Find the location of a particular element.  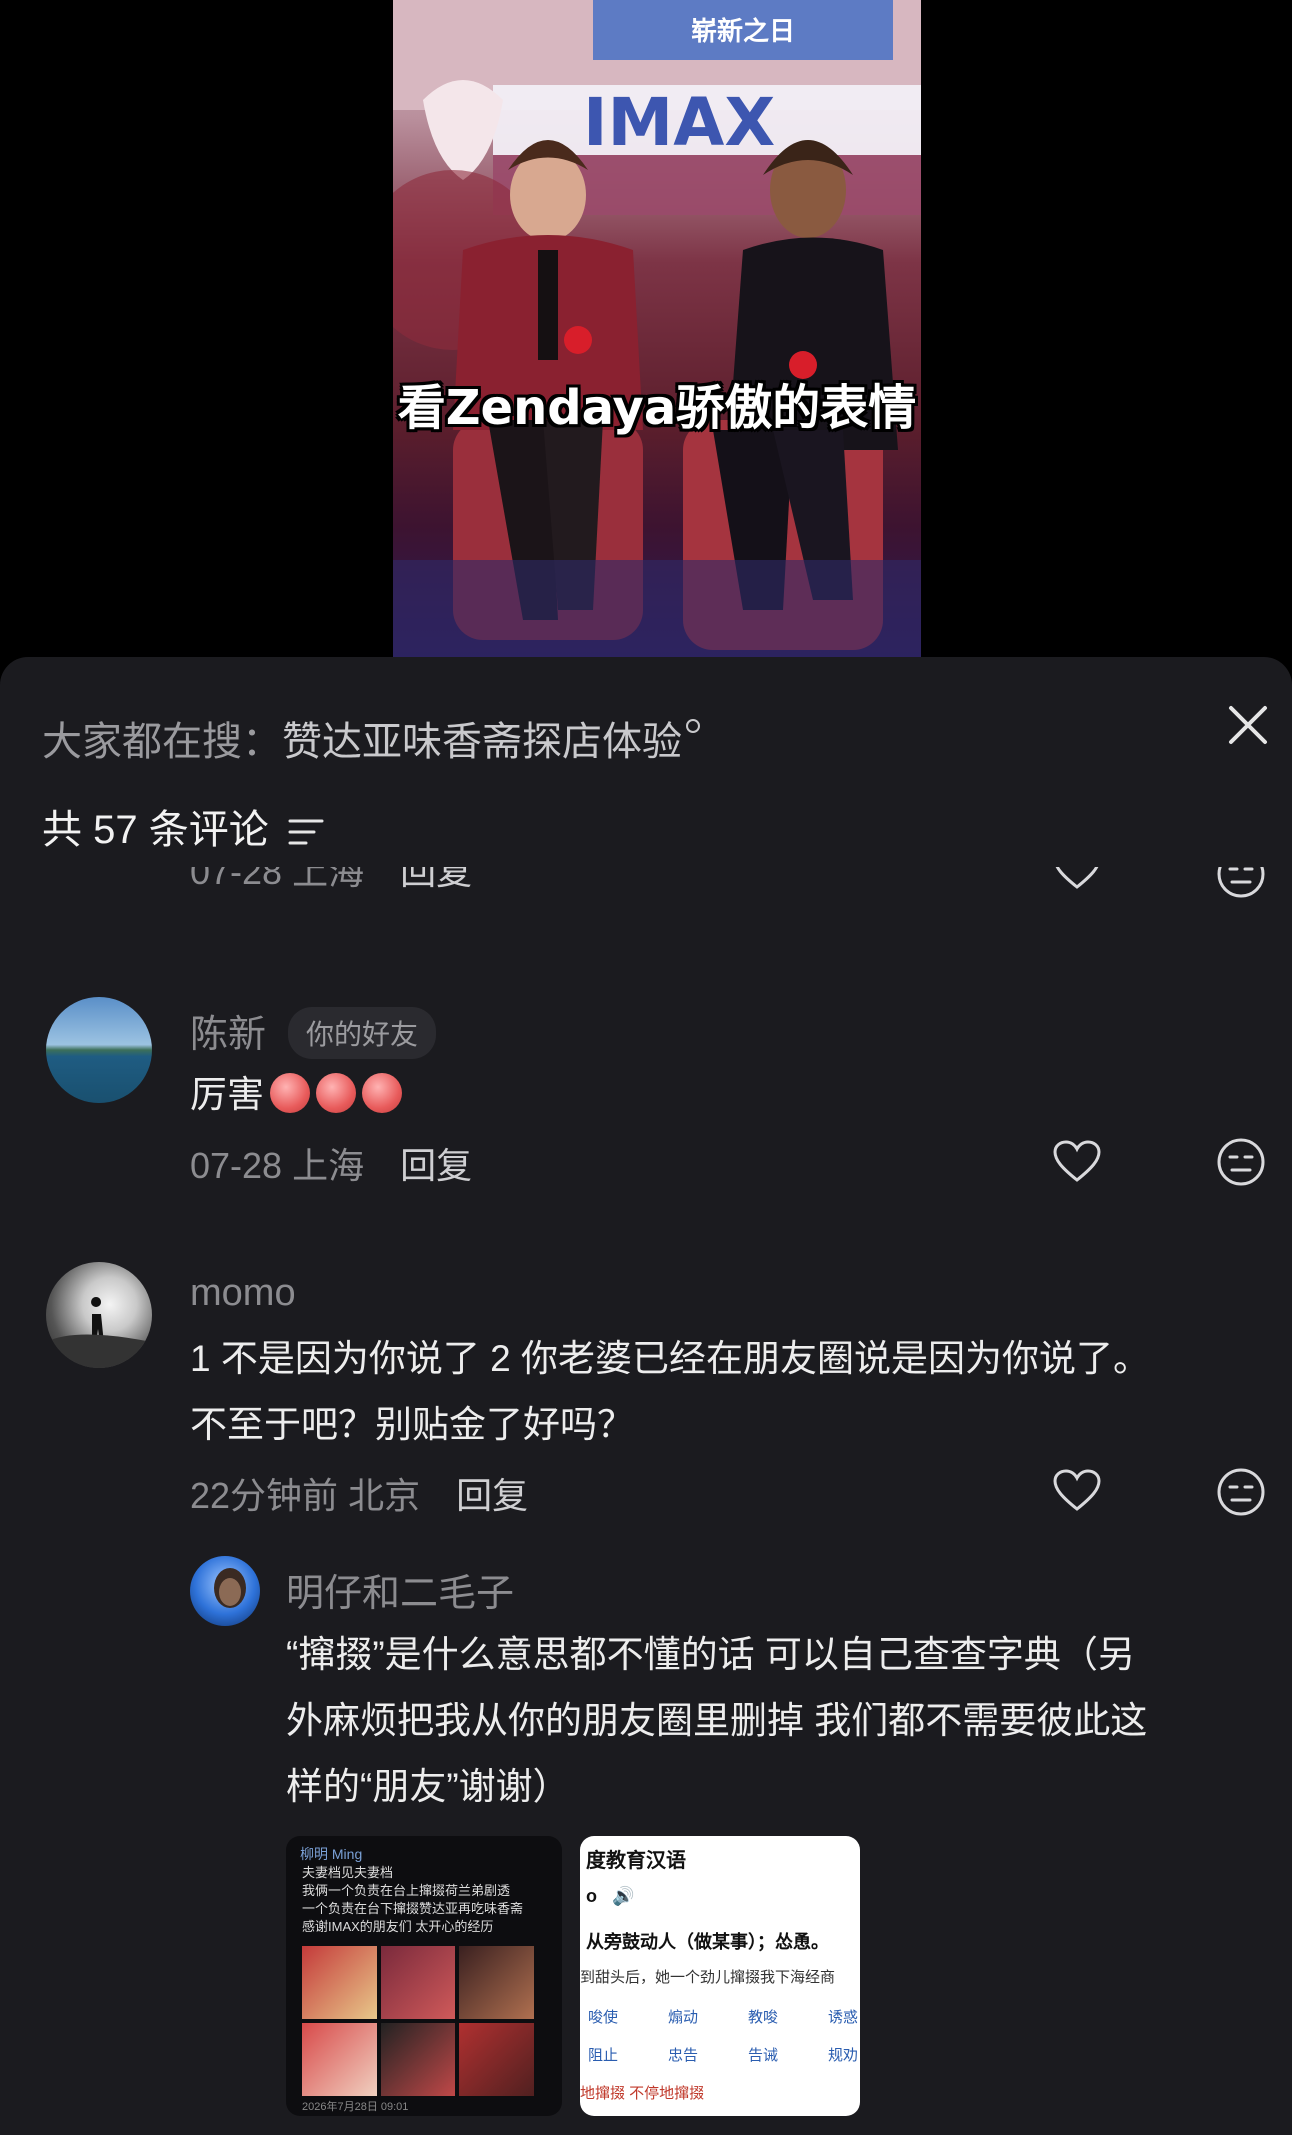

comment-meta: 07-28 上海 回复 is located at coordinates (331, 881).